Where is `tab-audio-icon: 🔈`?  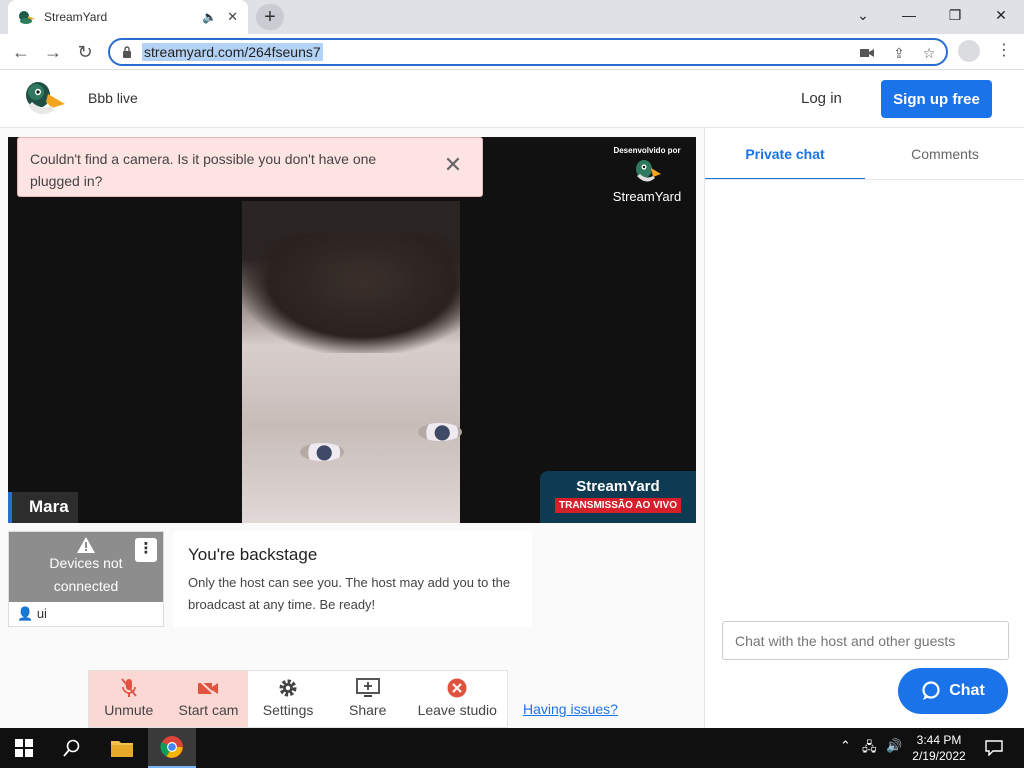 tab-audio-icon: 🔈 is located at coordinates (209, 17).